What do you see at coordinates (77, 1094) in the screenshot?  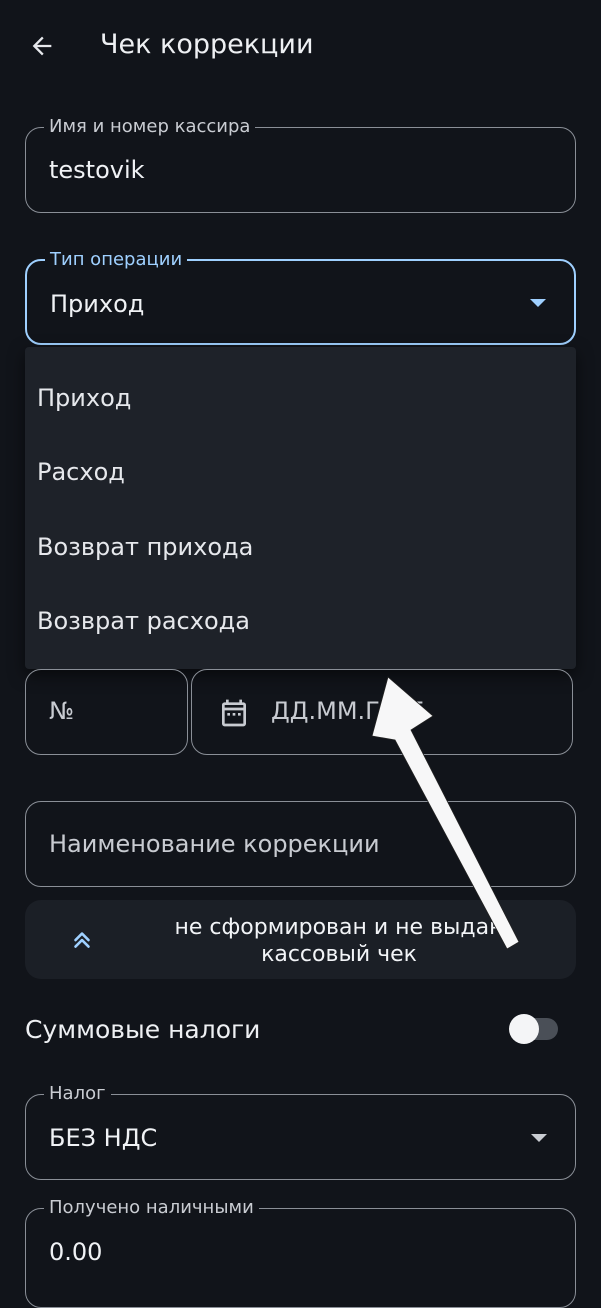 I see `tax-select-label: Налог` at bounding box center [77, 1094].